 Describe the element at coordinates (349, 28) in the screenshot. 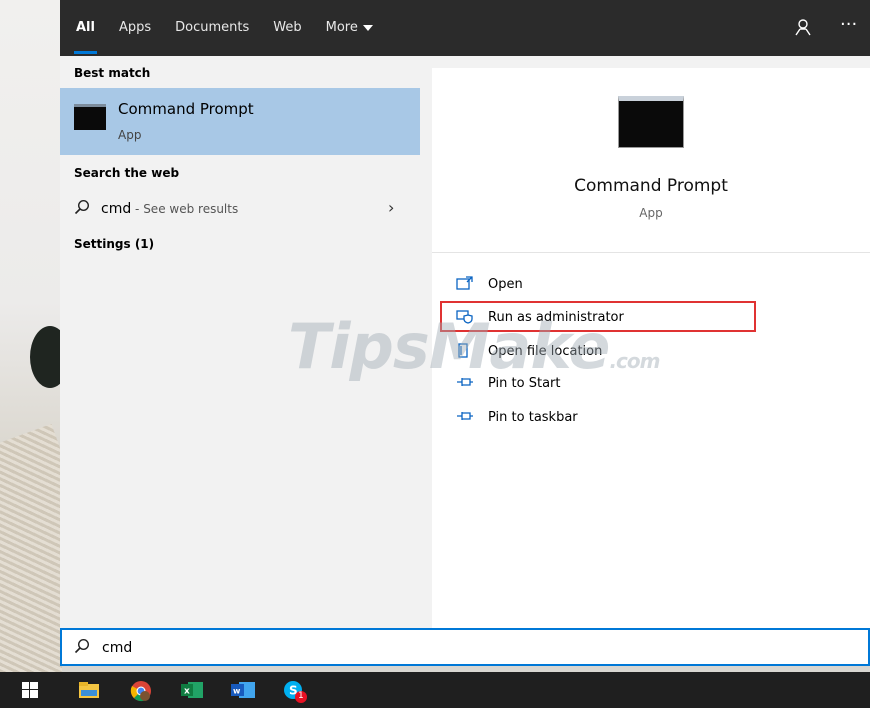

I see `tab-more: More` at that location.